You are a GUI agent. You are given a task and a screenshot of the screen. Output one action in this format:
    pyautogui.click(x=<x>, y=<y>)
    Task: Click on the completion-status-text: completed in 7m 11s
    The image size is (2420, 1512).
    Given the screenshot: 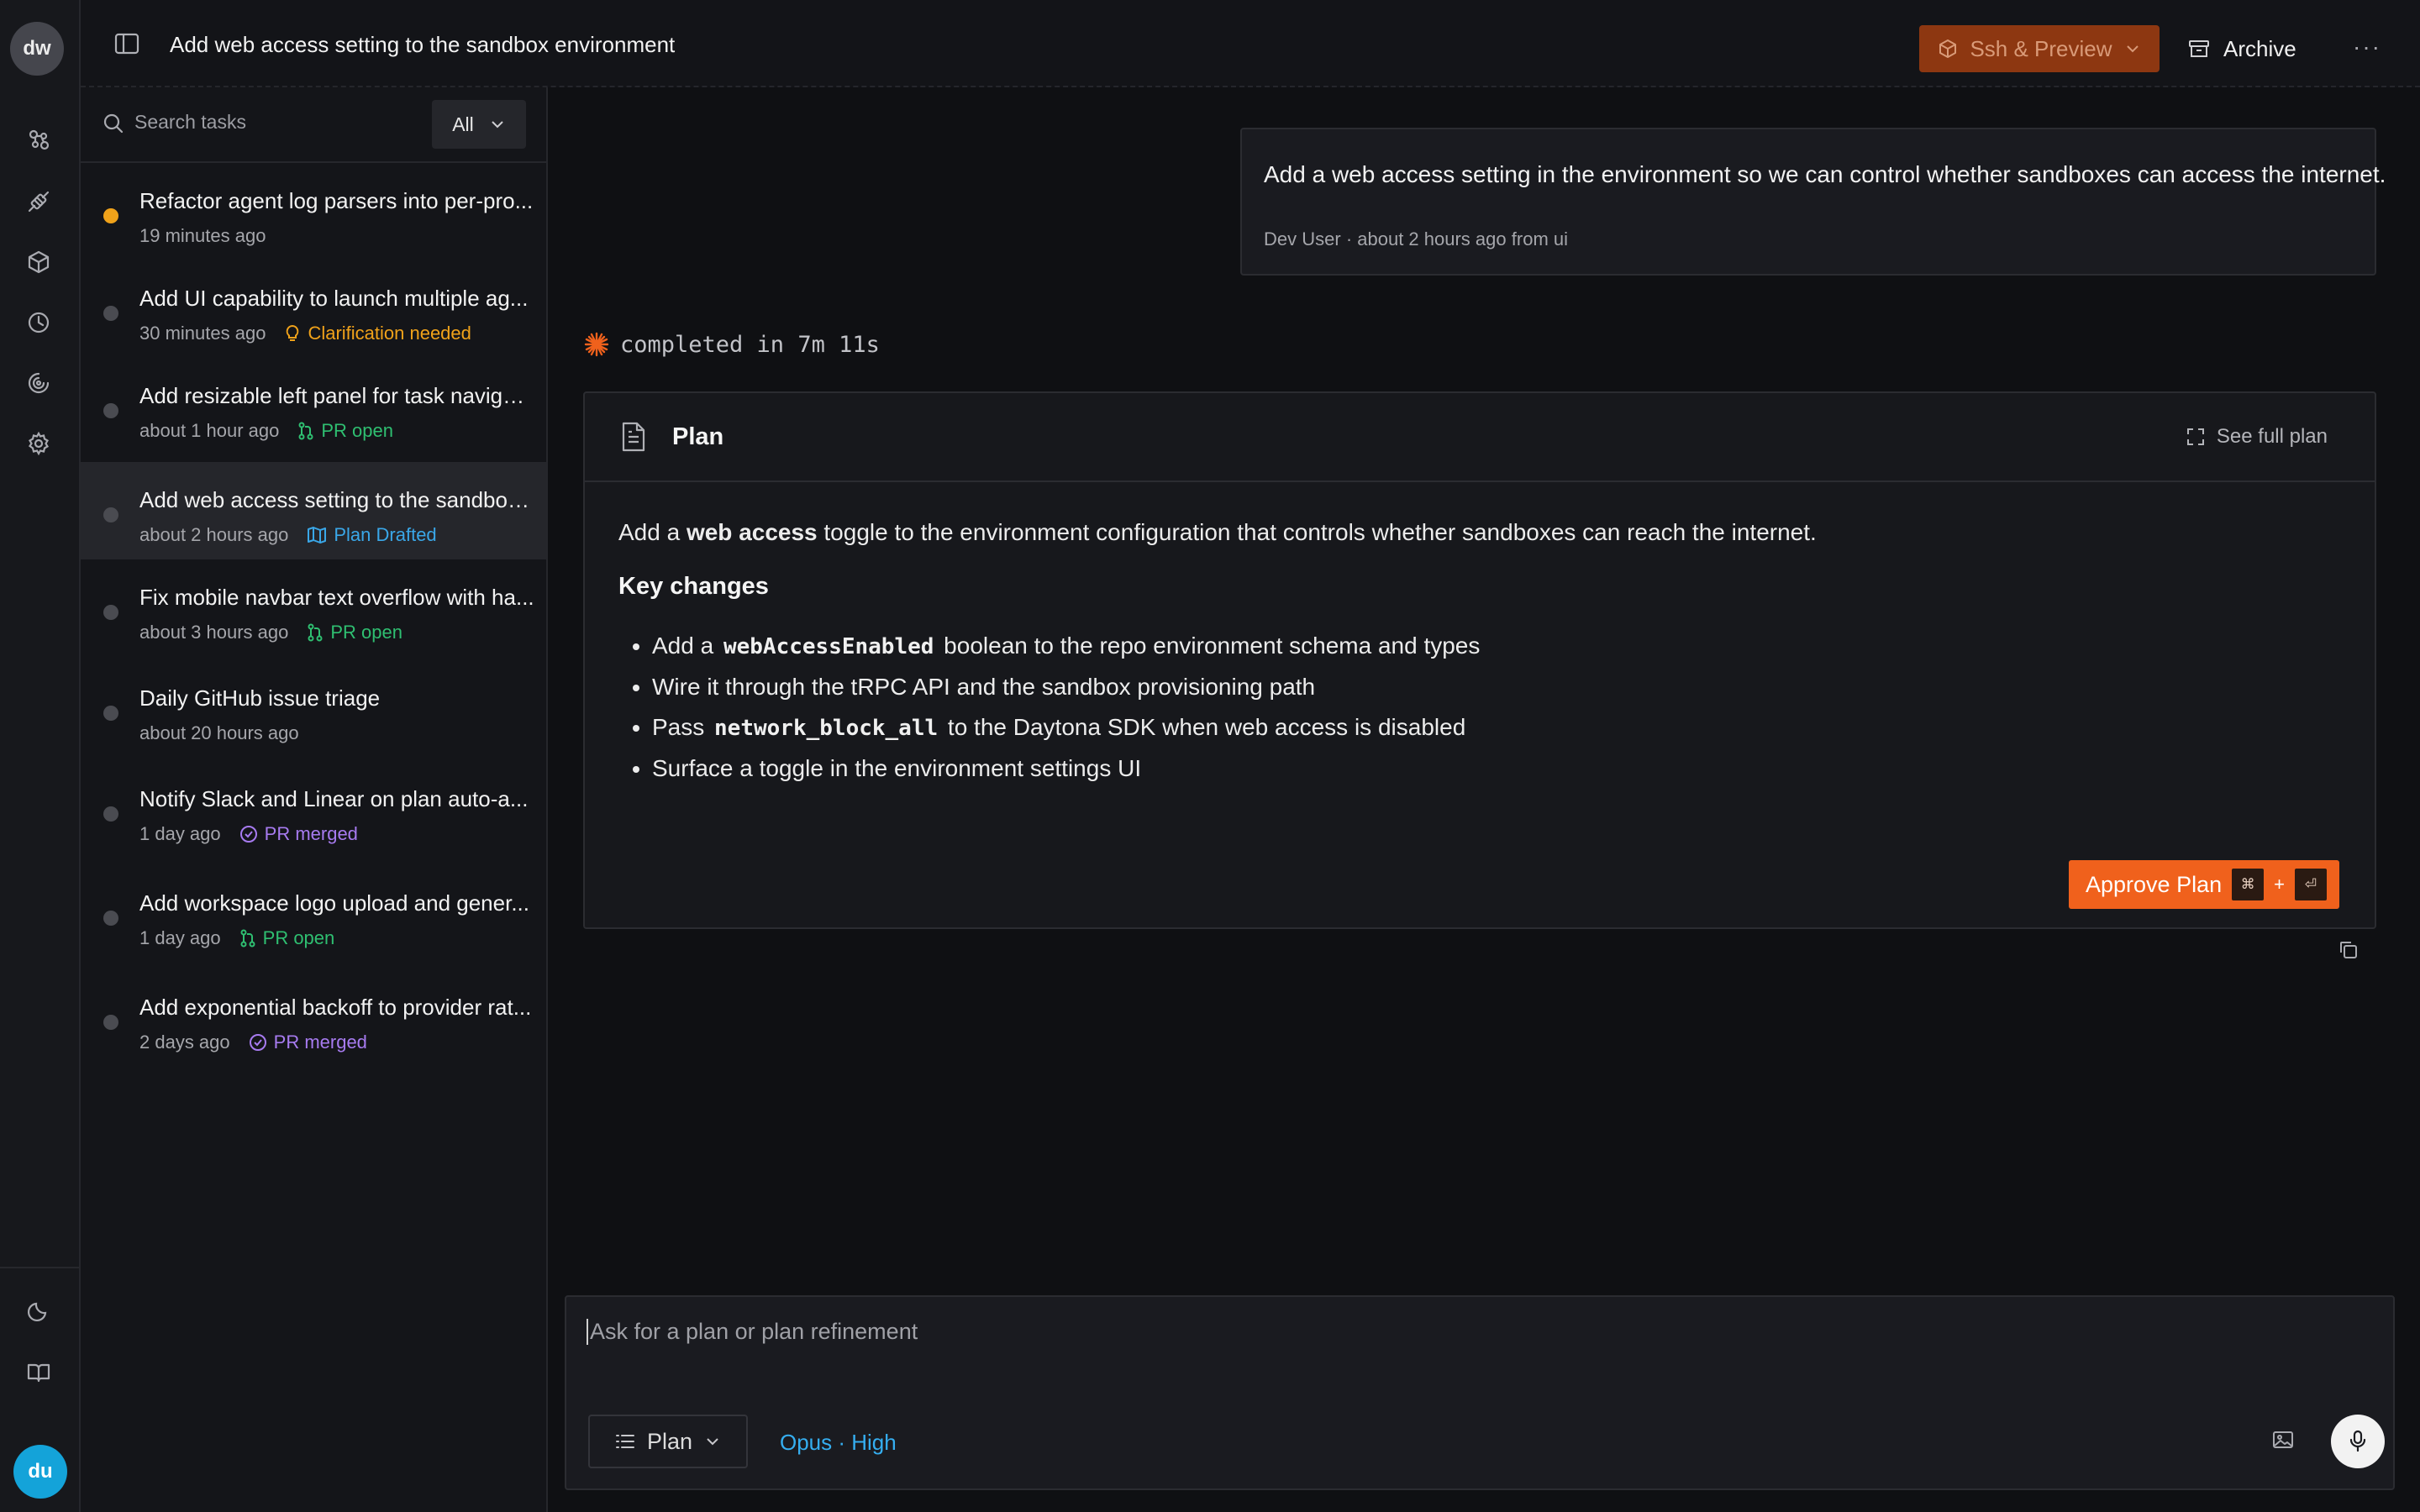 What is the action you would take?
    pyautogui.click(x=750, y=344)
    